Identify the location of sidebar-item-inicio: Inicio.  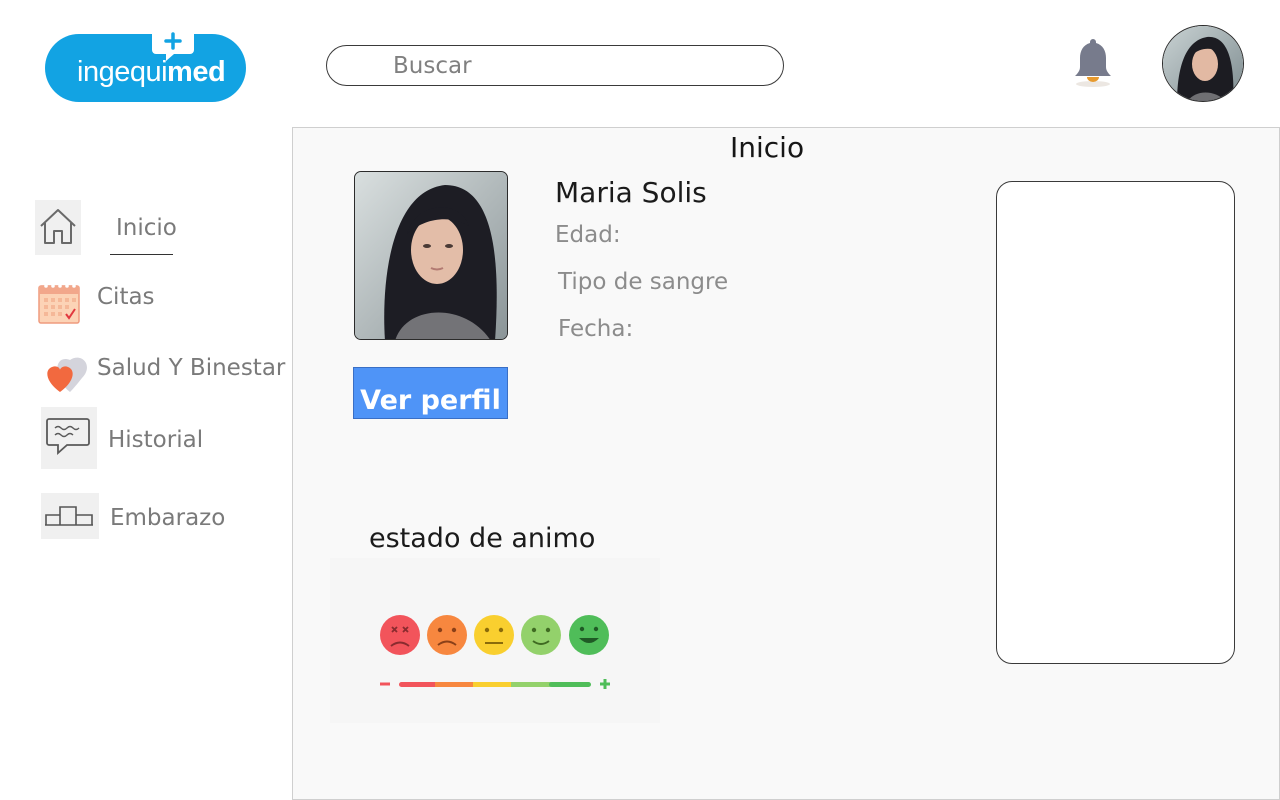
(159, 228).